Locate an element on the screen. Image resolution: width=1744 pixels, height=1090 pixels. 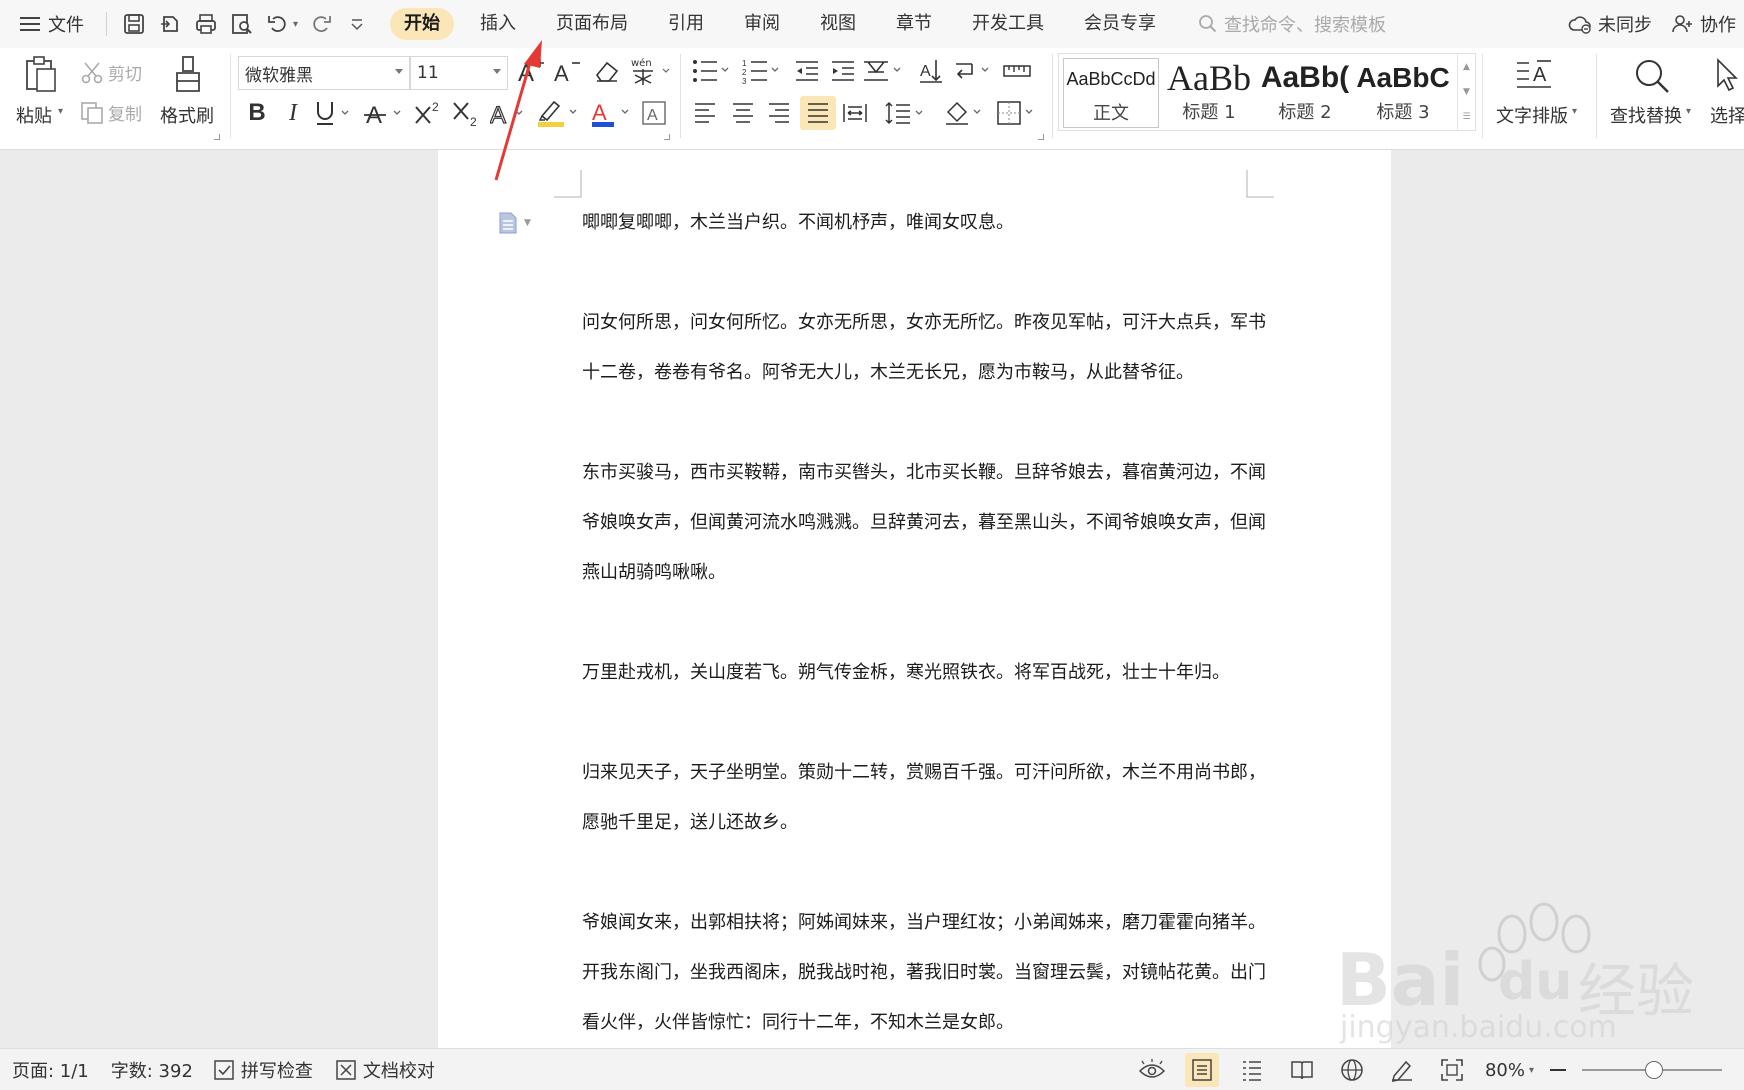
paste-button is located at coordinates (40, 74).